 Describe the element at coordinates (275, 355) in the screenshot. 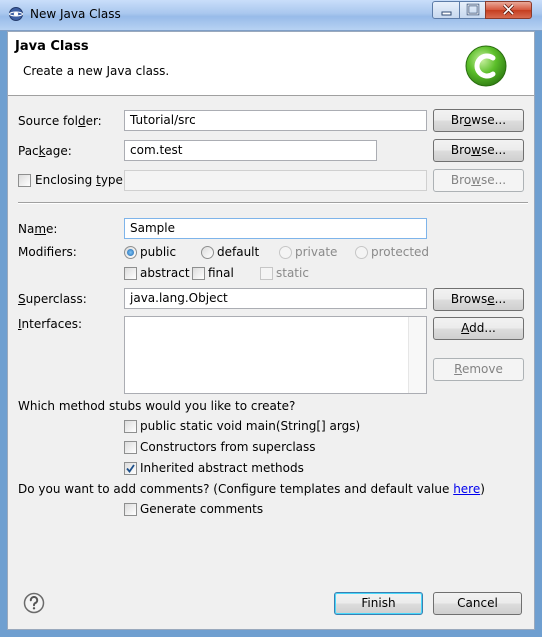

I see `interfaces-list` at that location.